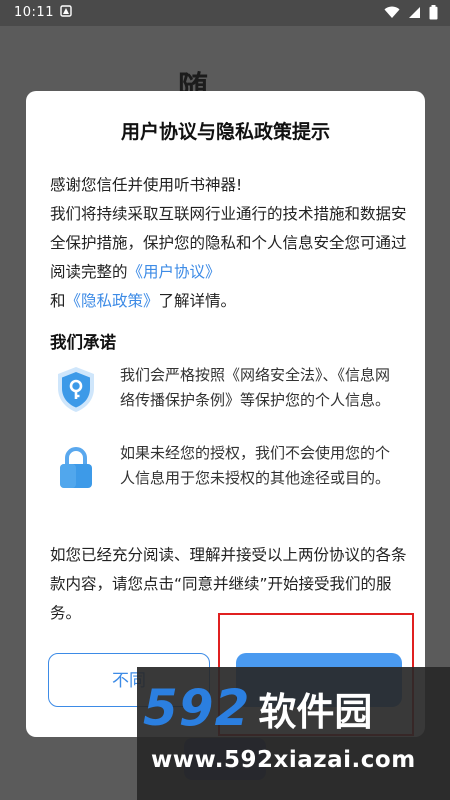  What do you see at coordinates (58, 301) in the screenshot?
I see `intro-and: 和` at bounding box center [58, 301].